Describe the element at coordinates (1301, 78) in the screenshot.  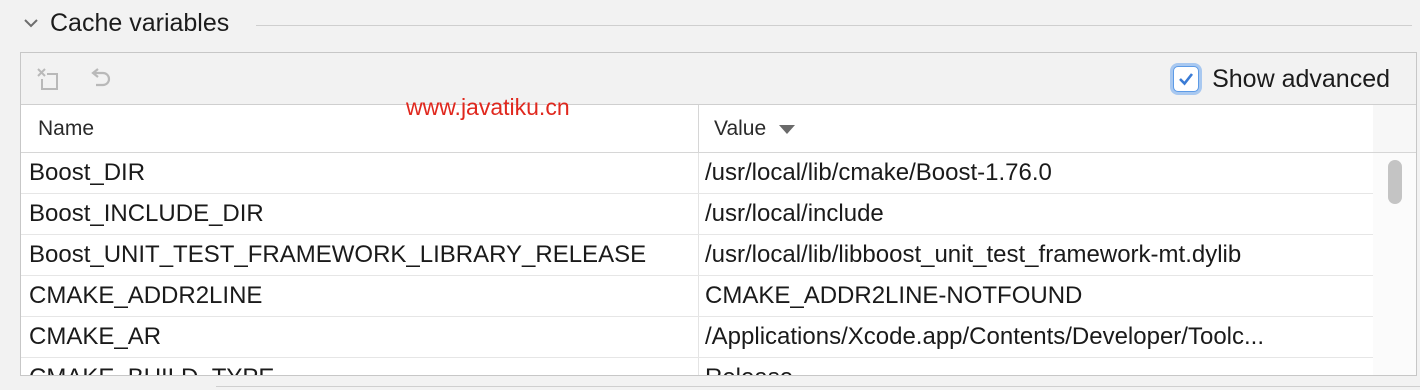
I see `show-advanced-label: Show advanced` at that location.